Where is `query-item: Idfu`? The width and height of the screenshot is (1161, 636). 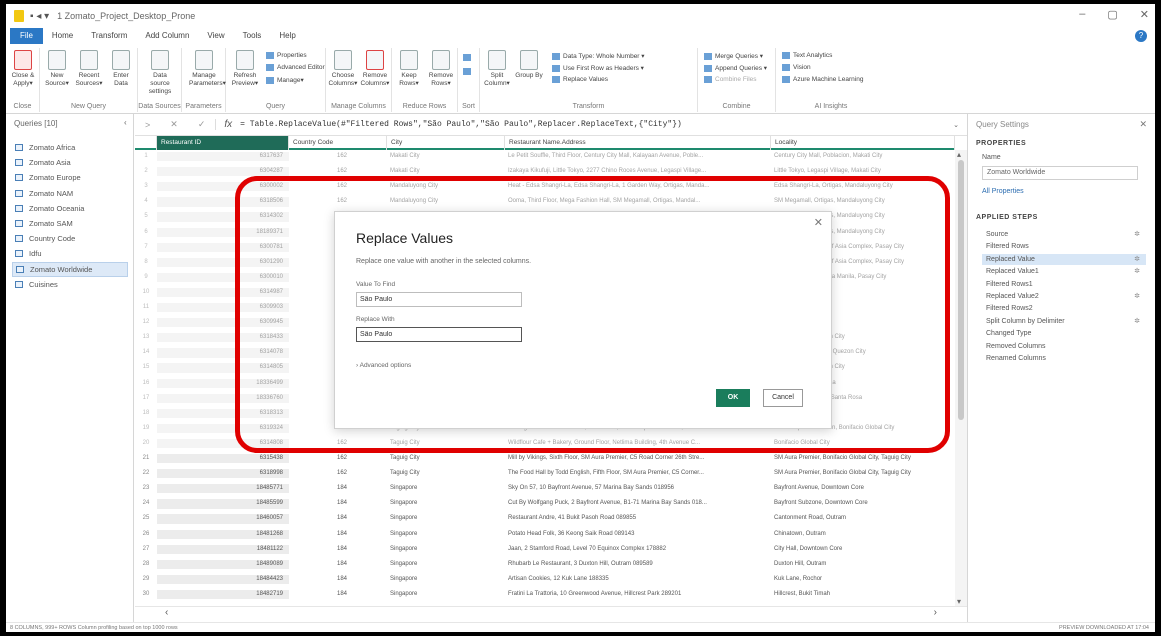 query-item: Idfu is located at coordinates (70, 253).